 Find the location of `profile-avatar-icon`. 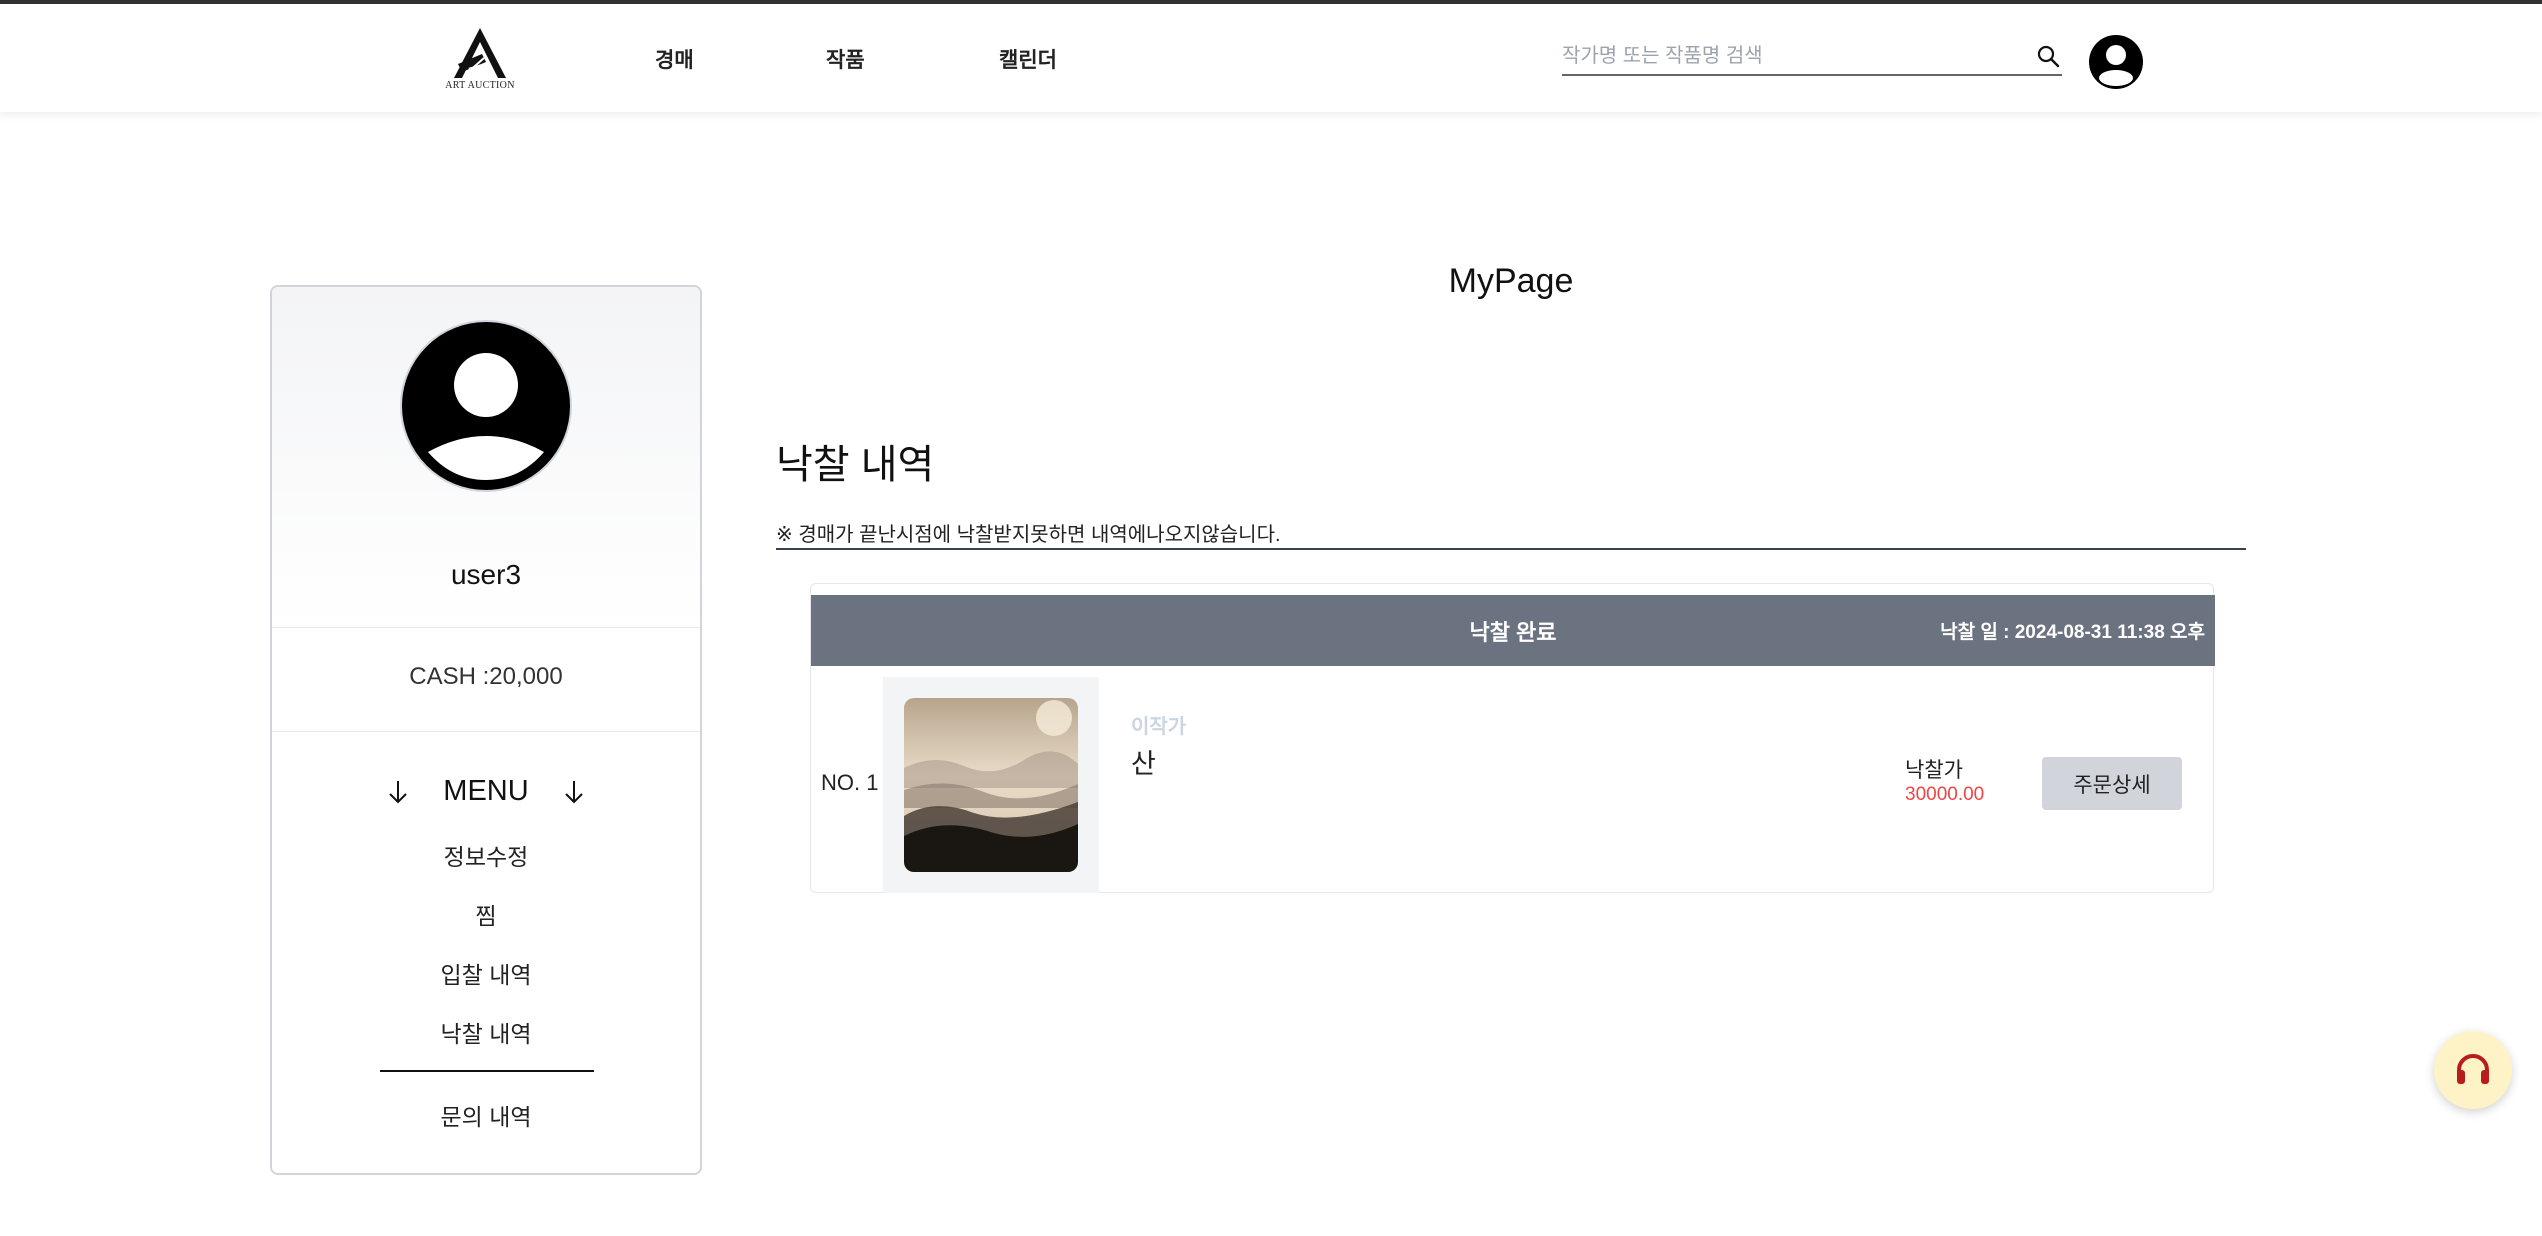

profile-avatar-icon is located at coordinates (486, 406).